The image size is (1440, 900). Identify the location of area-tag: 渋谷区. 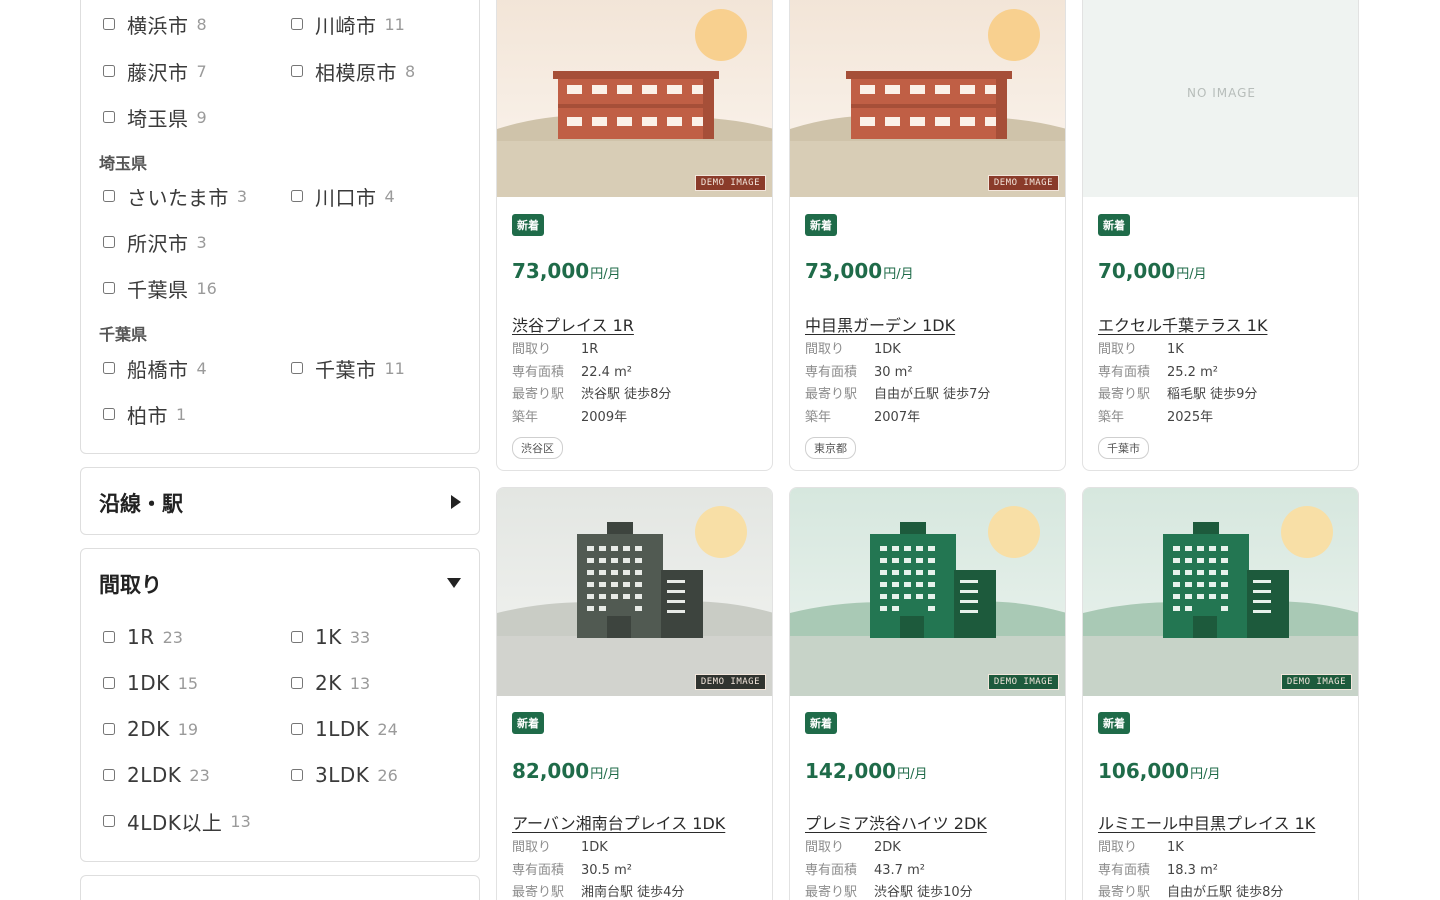
(537, 448).